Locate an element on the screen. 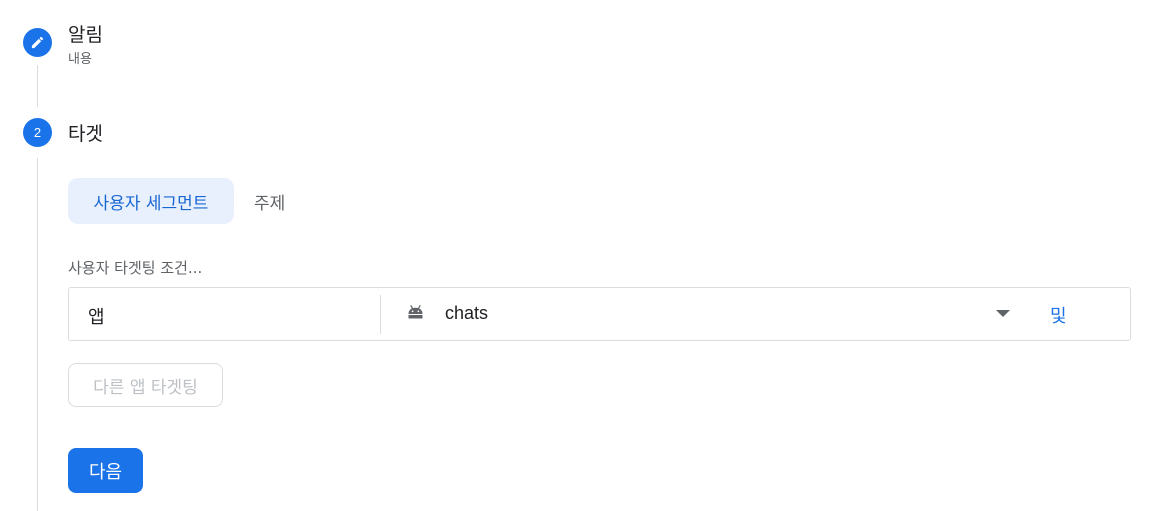 Image resolution: width=1152 pixels, height=511 pixels. dropdown-arrow-icon is located at coordinates (1003, 313).